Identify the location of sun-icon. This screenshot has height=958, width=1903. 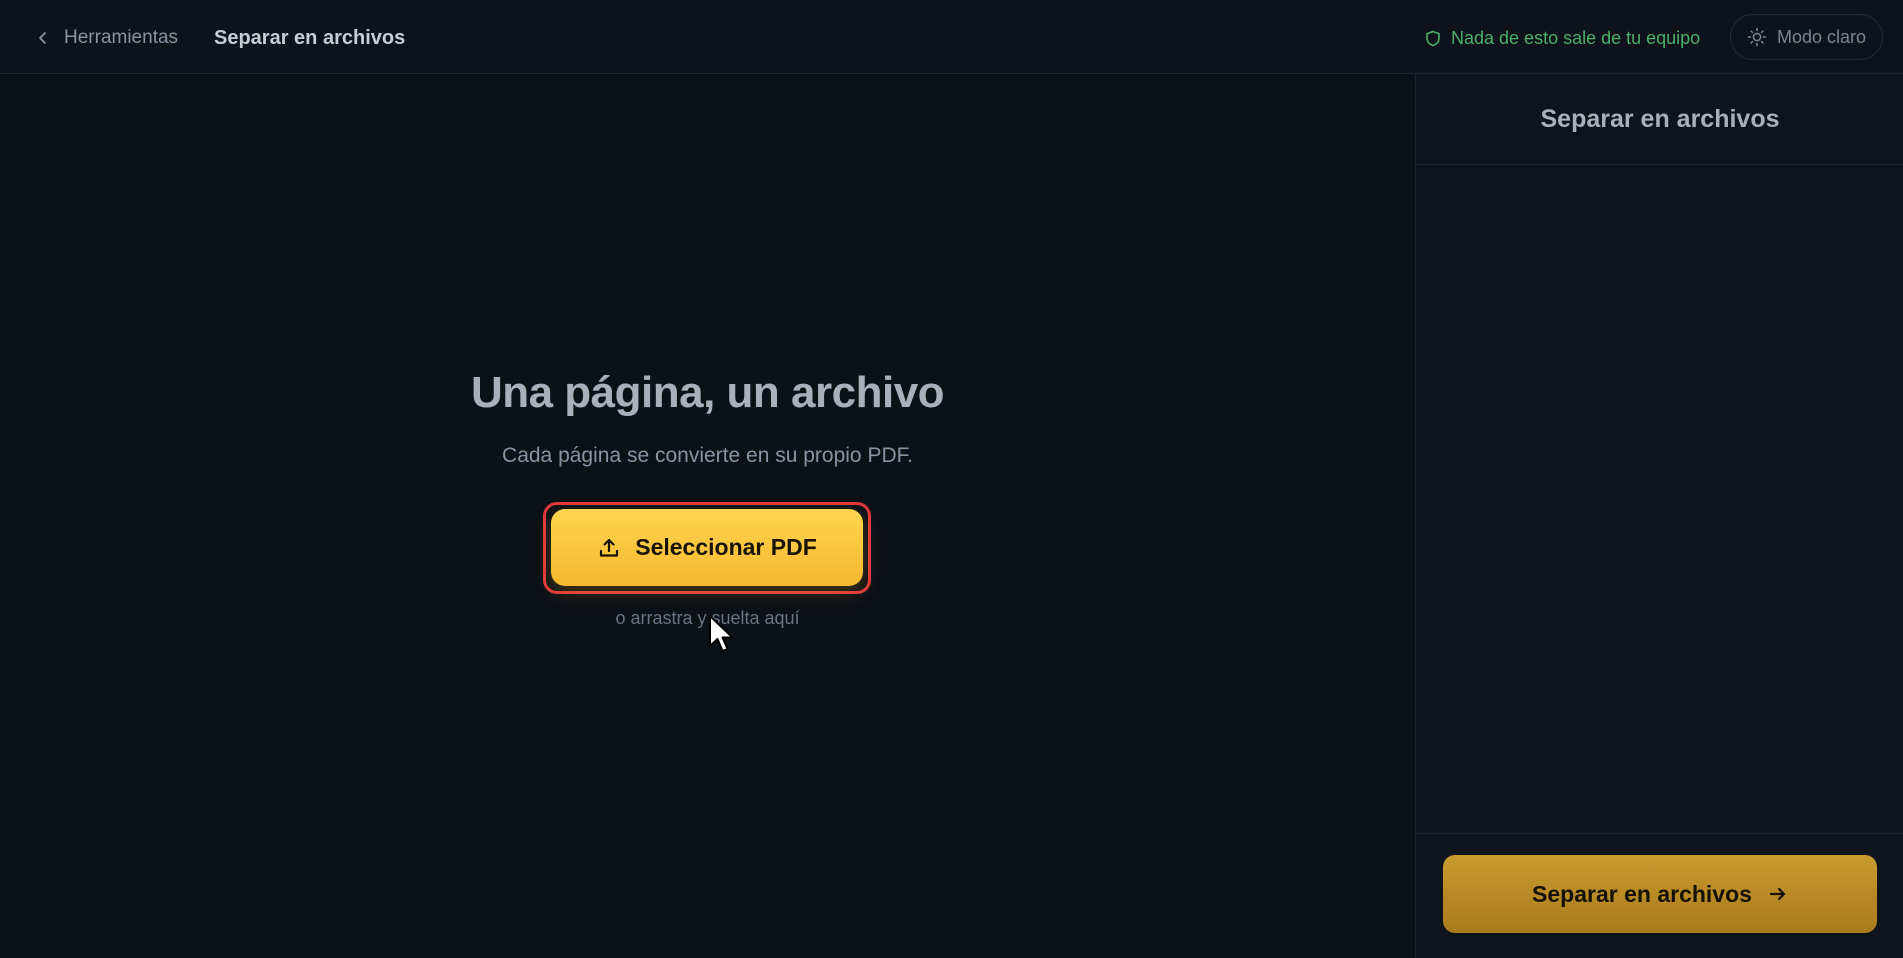
(1757, 37).